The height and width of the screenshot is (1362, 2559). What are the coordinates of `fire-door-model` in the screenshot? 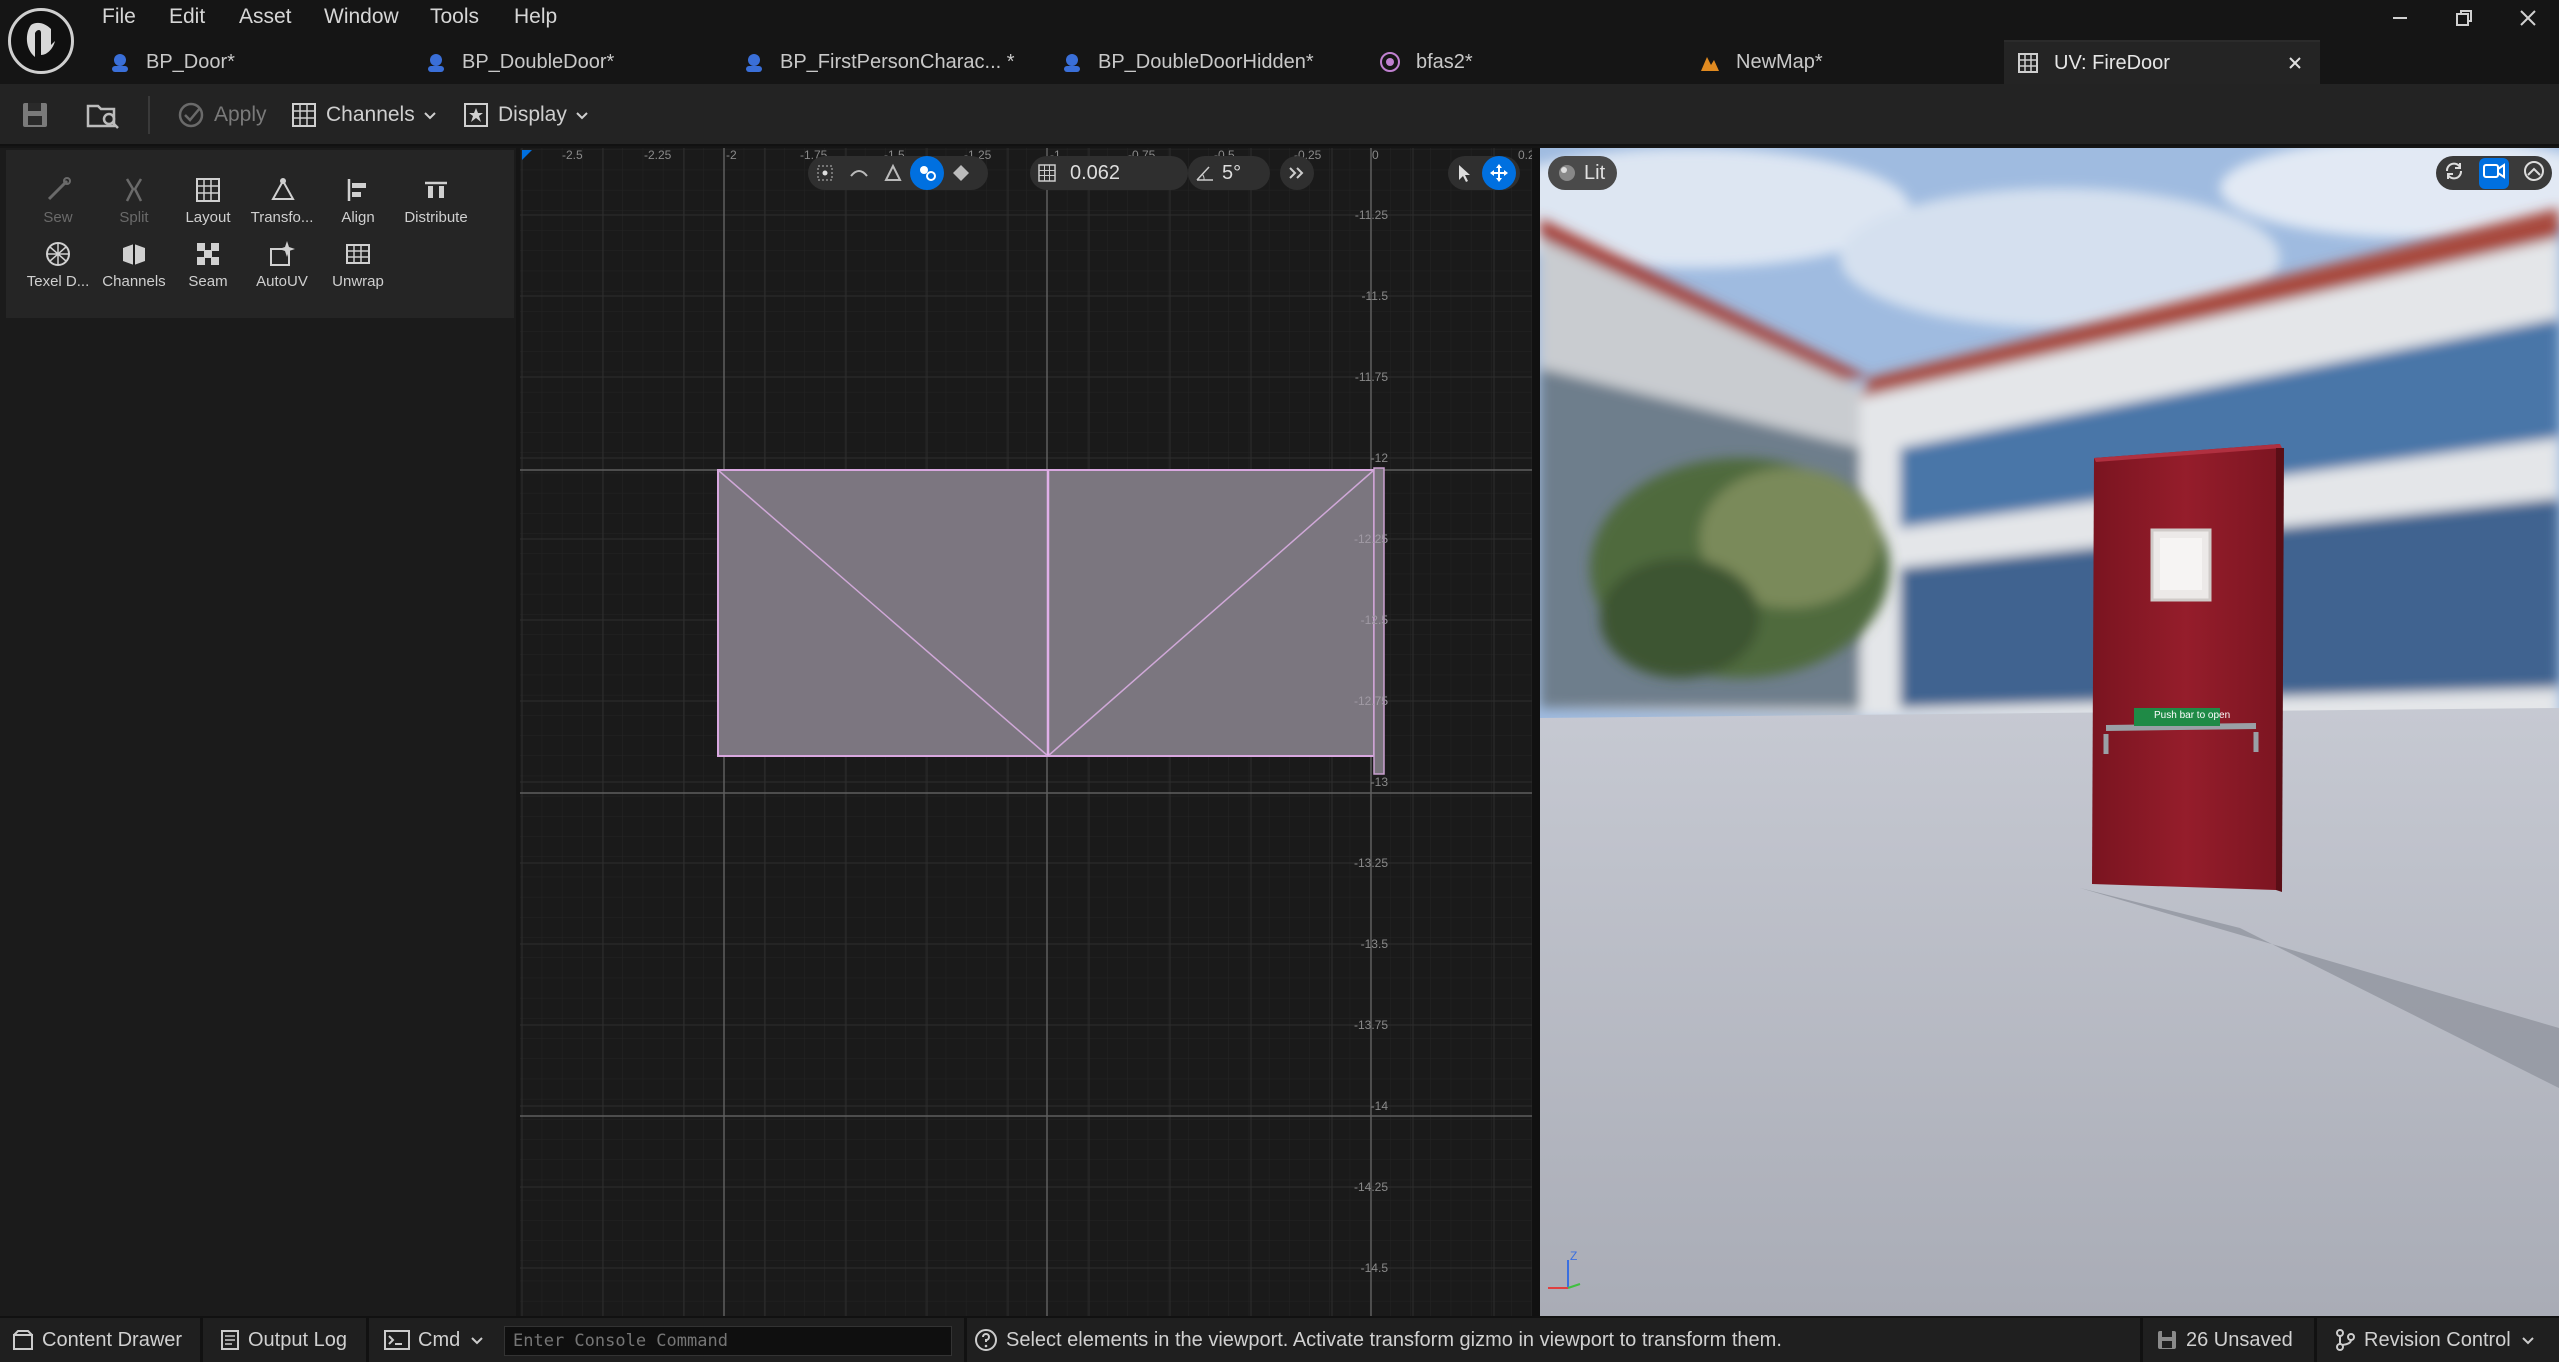 It's located at (2188, 668).